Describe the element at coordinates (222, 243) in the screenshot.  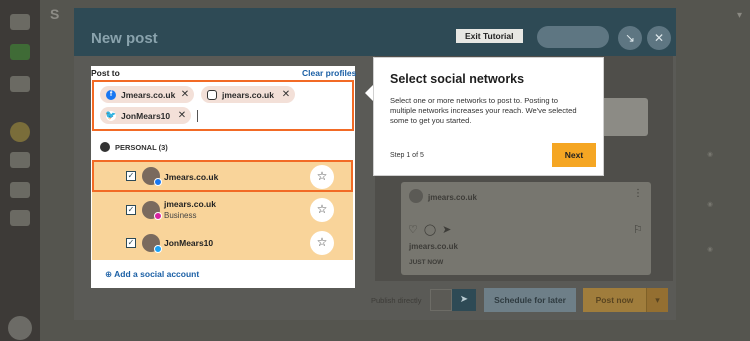
I see `account-row: ✓ JonMears10 ☆` at that location.